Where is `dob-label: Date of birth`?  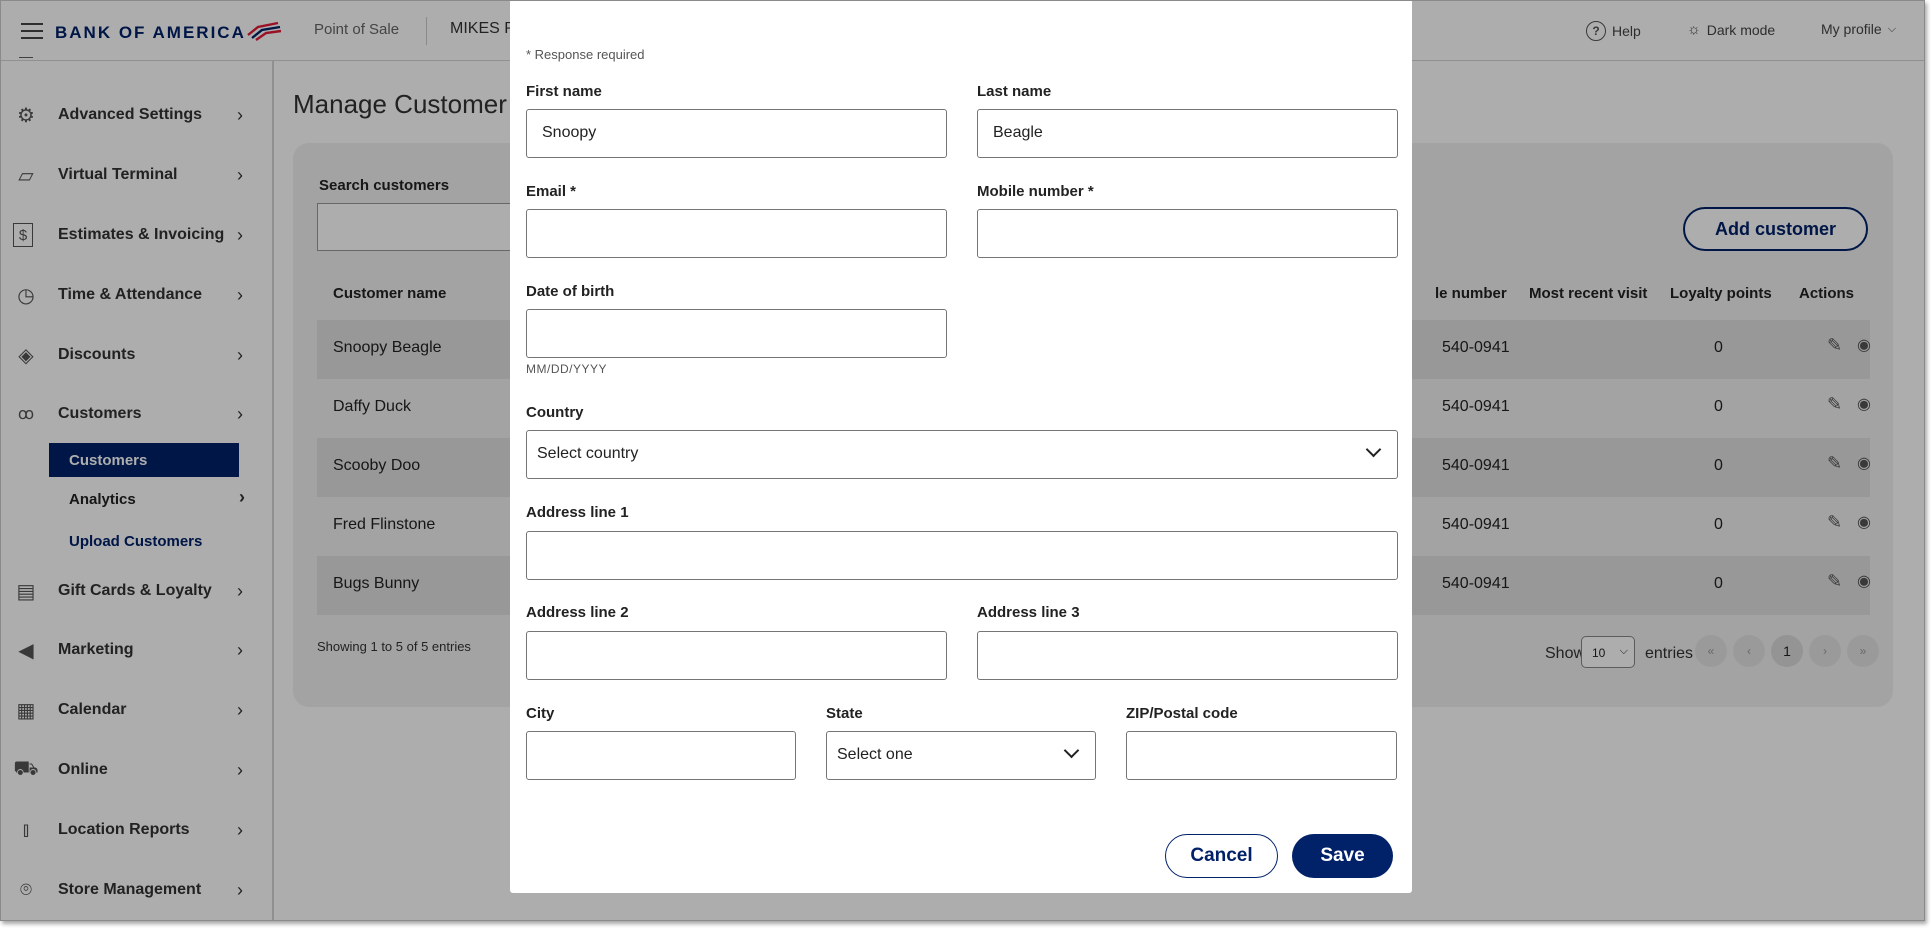 dob-label: Date of birth is located at coordinates (570, 291).